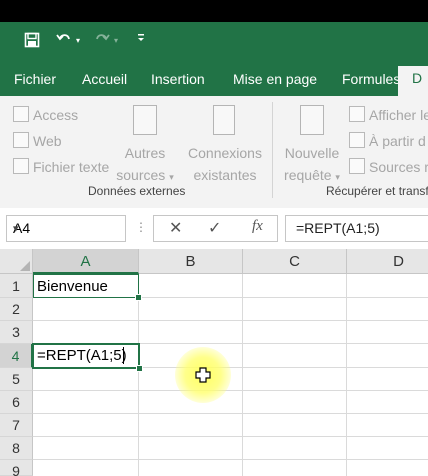  Describe the element at coordinates (203, 375) in the screenshot. I see `cell-select-cursor-icon` at that location.